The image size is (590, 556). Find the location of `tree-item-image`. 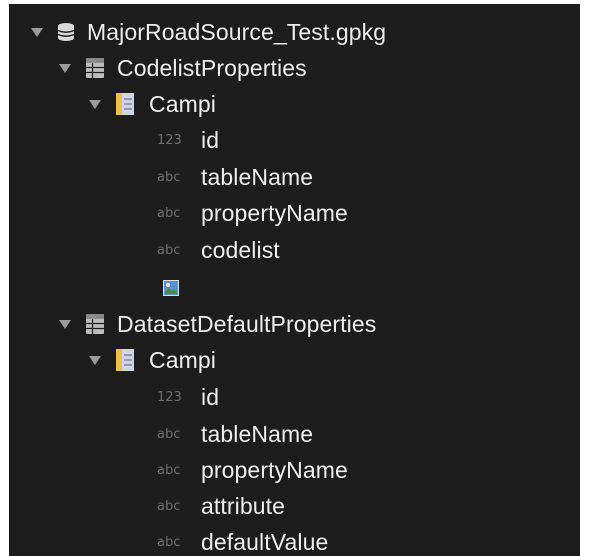

tree-item-image is located at coordinates (171, 288).